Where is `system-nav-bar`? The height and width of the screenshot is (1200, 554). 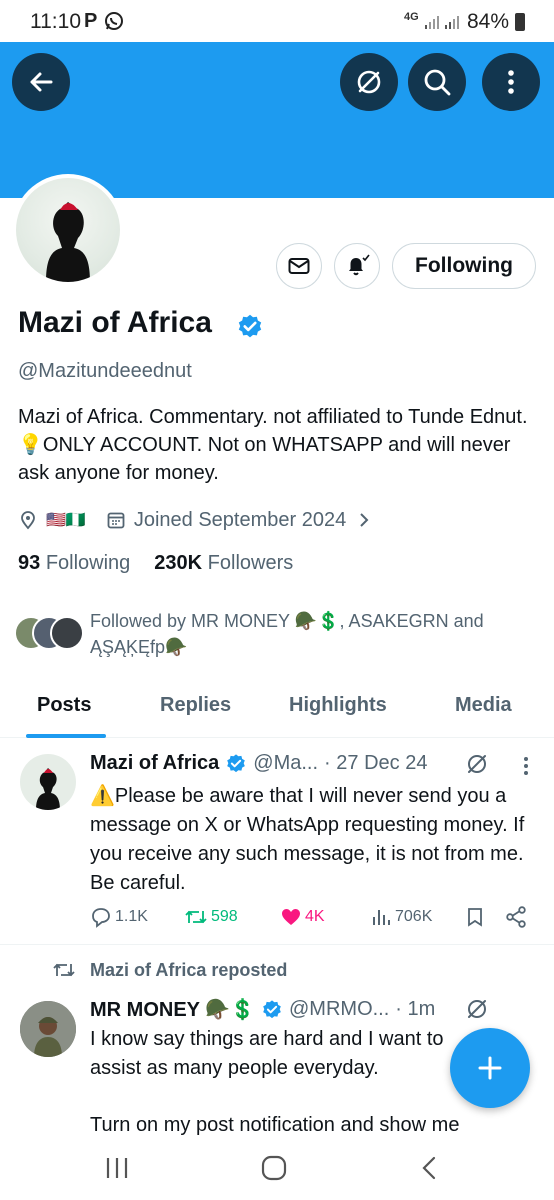
system-nav-bar is located at coordinates (277, 1168).